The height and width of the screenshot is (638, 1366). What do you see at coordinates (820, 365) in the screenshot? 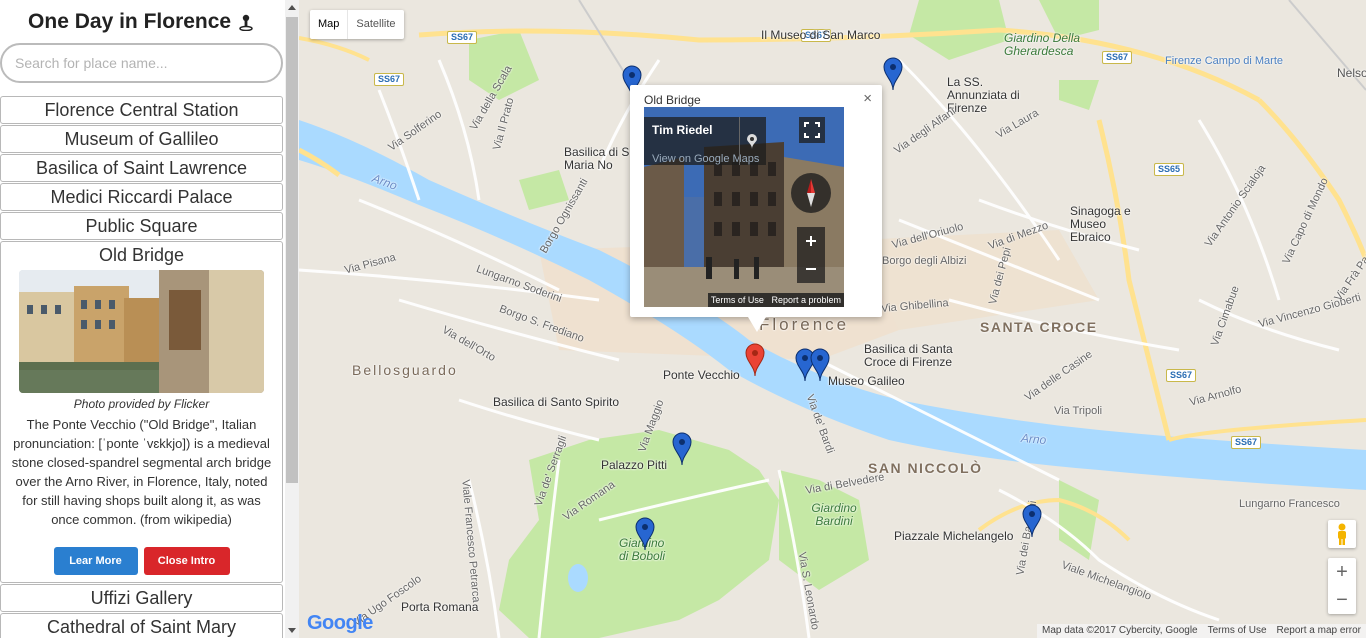
I see `map-marker-museo-galileo` at bounding box center [820, 365].